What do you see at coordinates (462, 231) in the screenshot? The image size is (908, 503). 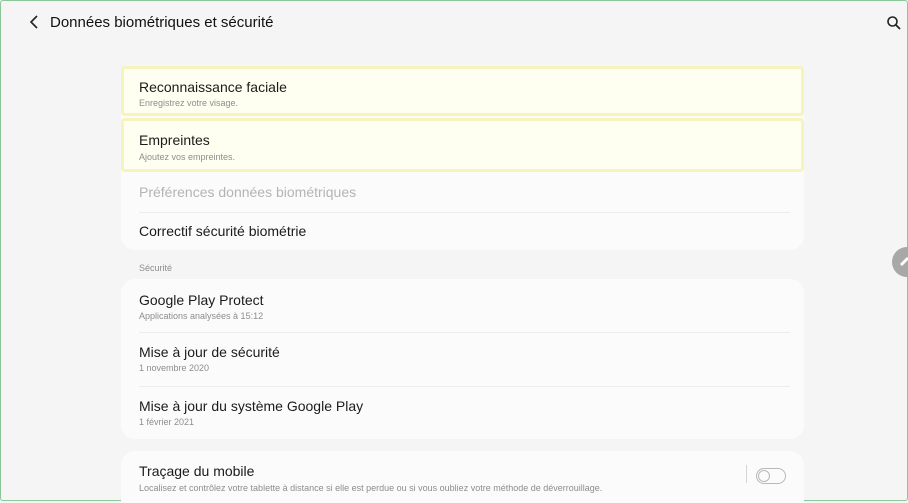 I see `biometric-patch-item: Correctif sécurité biométrie` at bounding box center [462, 231].